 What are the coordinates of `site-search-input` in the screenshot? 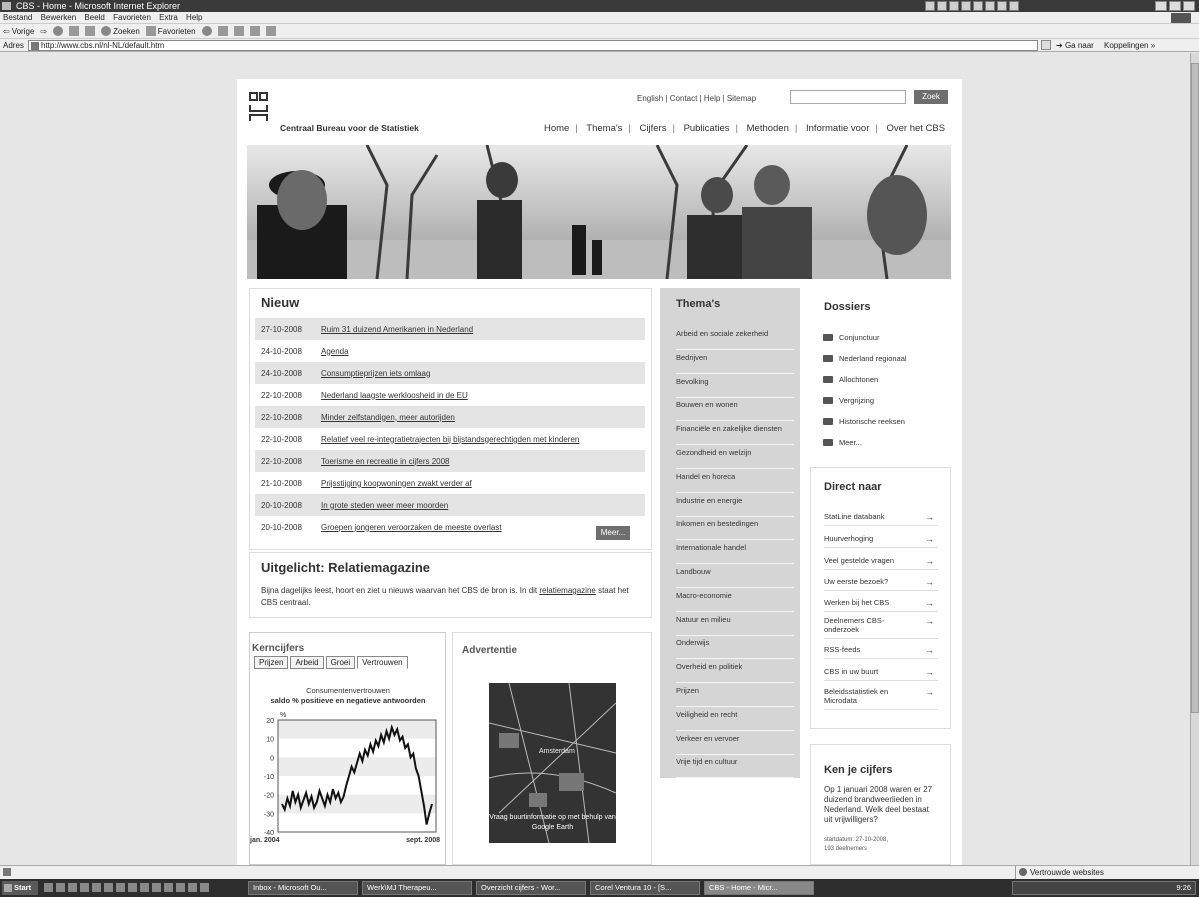 It's located at (848, 97).